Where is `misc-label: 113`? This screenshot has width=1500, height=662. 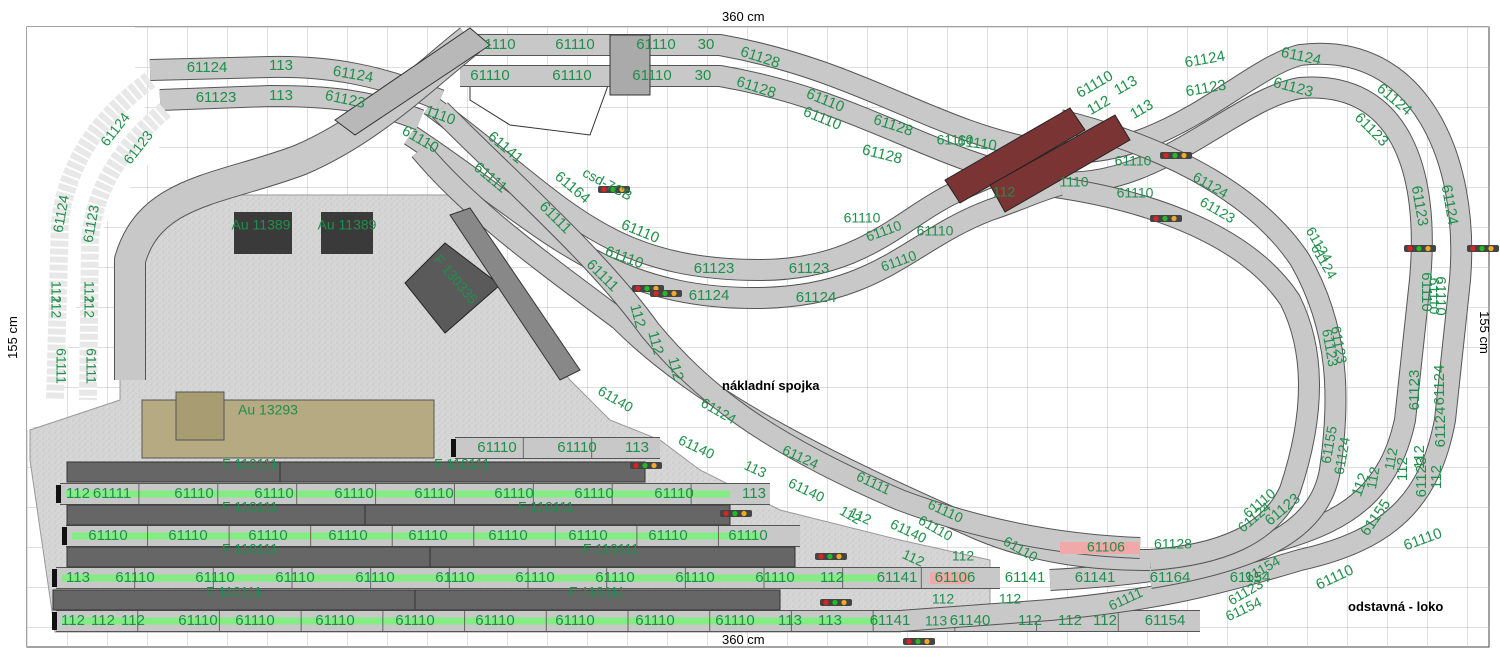
misc-label: 113 is located at coordinates (936, 621).